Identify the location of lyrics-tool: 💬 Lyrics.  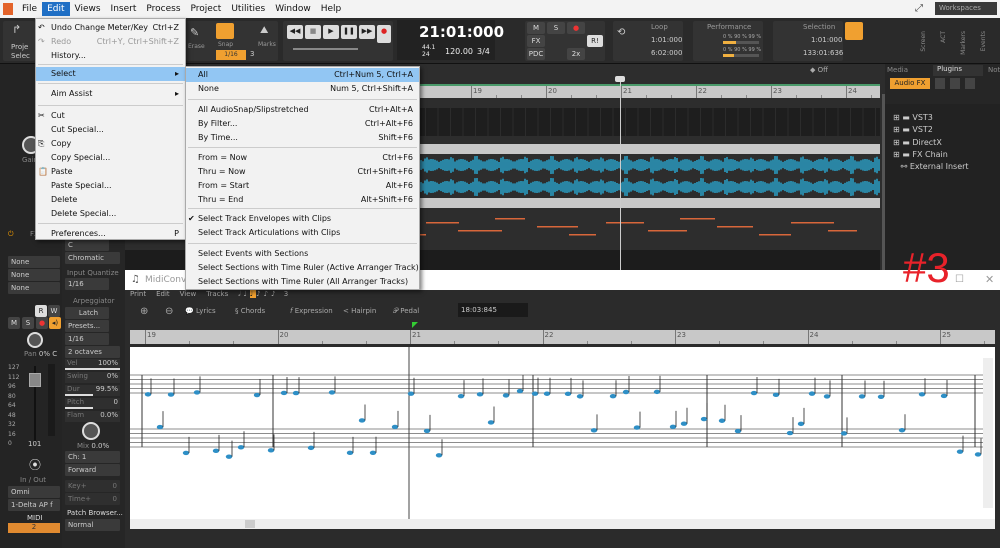
(200, 311).